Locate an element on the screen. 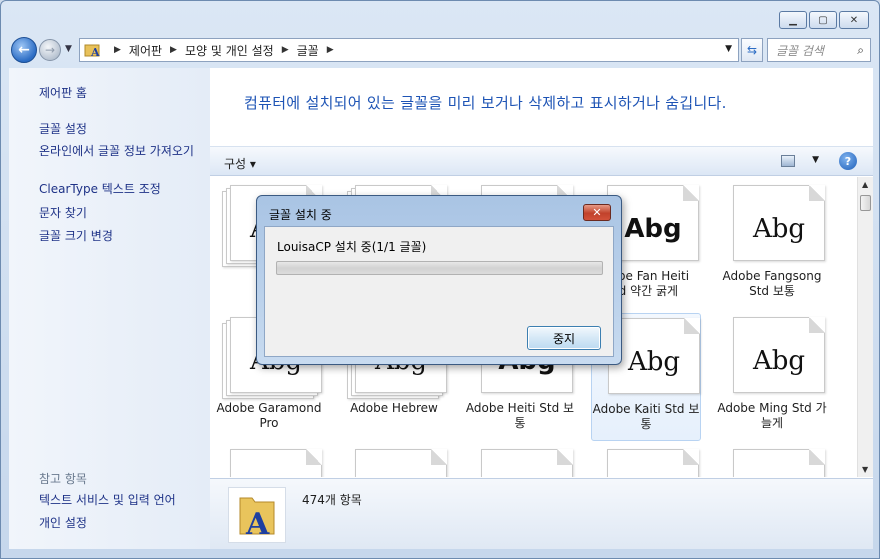  dialog-close-button: ✕ is located at coordinates (597, 212).